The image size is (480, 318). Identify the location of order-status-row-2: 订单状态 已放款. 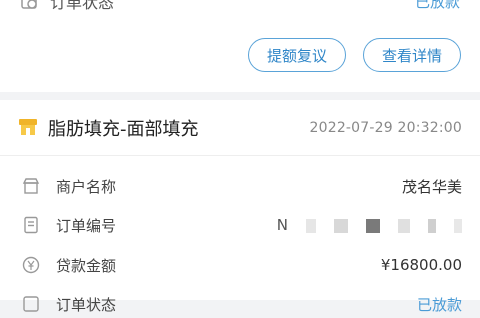
(240, 304).